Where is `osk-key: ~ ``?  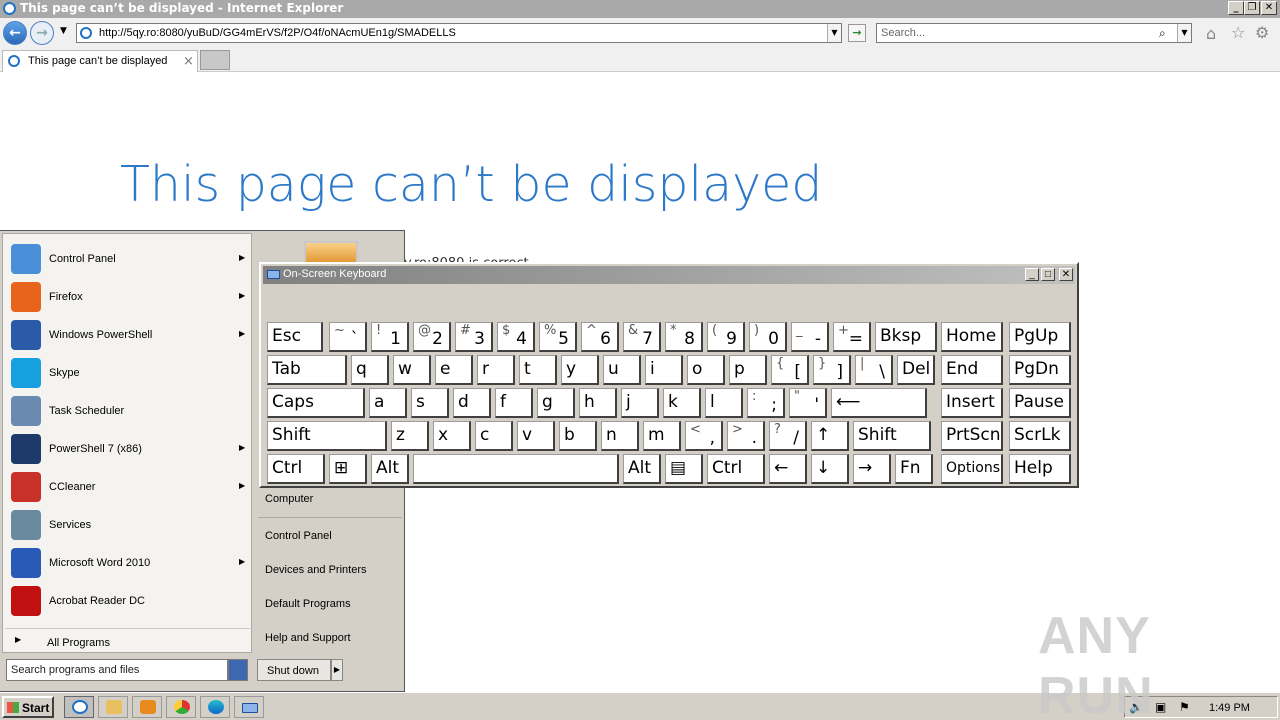 osk-key: ~ ` is located at coordinates (348, 337).